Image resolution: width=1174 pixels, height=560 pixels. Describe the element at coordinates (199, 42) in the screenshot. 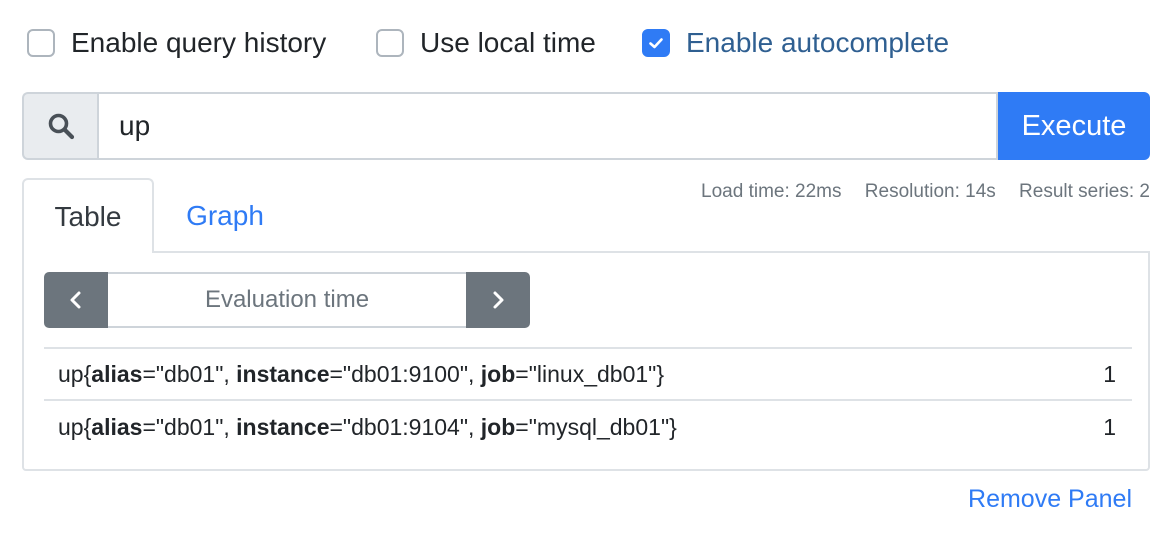

I see `query-history-label: Enable query history` at that location.